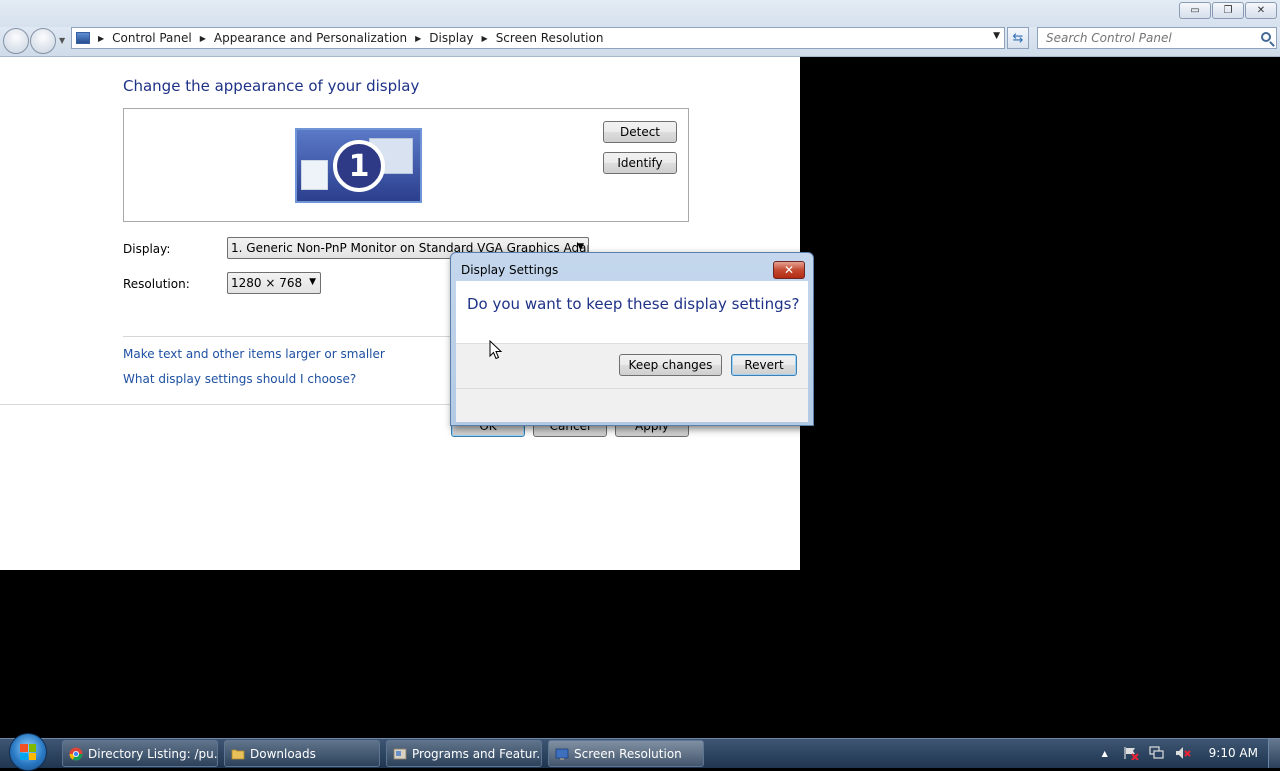  What do you see at coordinates (152, 38) in the screenshot?
I see `breadcrumb-control-panel: Control Panel` at bounding box center [152, 38].